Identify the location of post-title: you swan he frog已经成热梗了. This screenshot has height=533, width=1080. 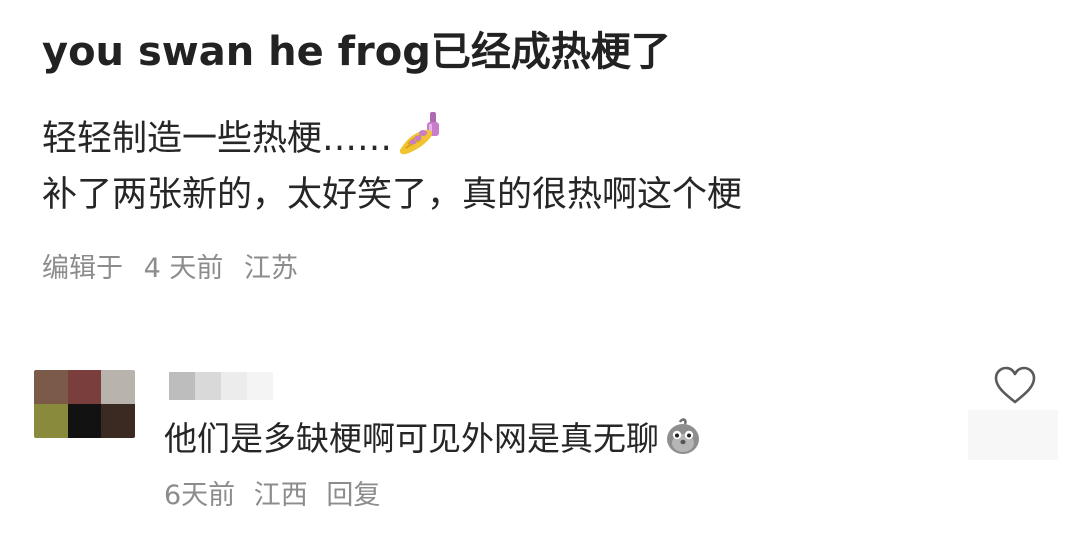
(356, 52).